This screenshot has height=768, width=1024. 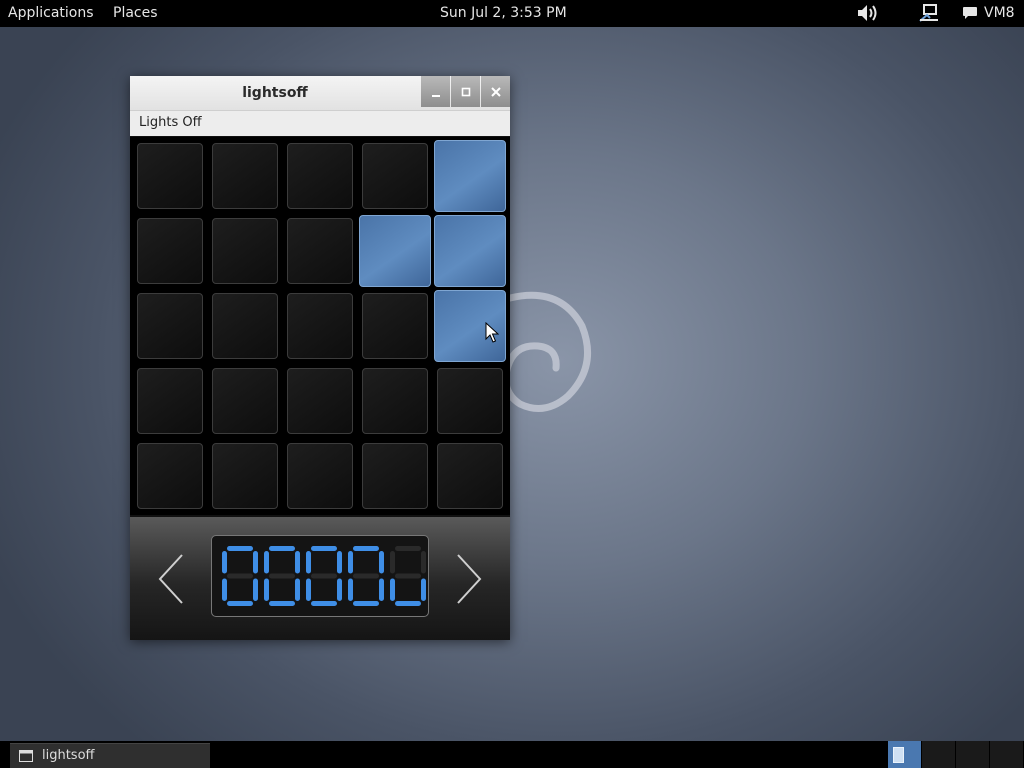 I want to click on minimize-button, so click(x=435, y=91).